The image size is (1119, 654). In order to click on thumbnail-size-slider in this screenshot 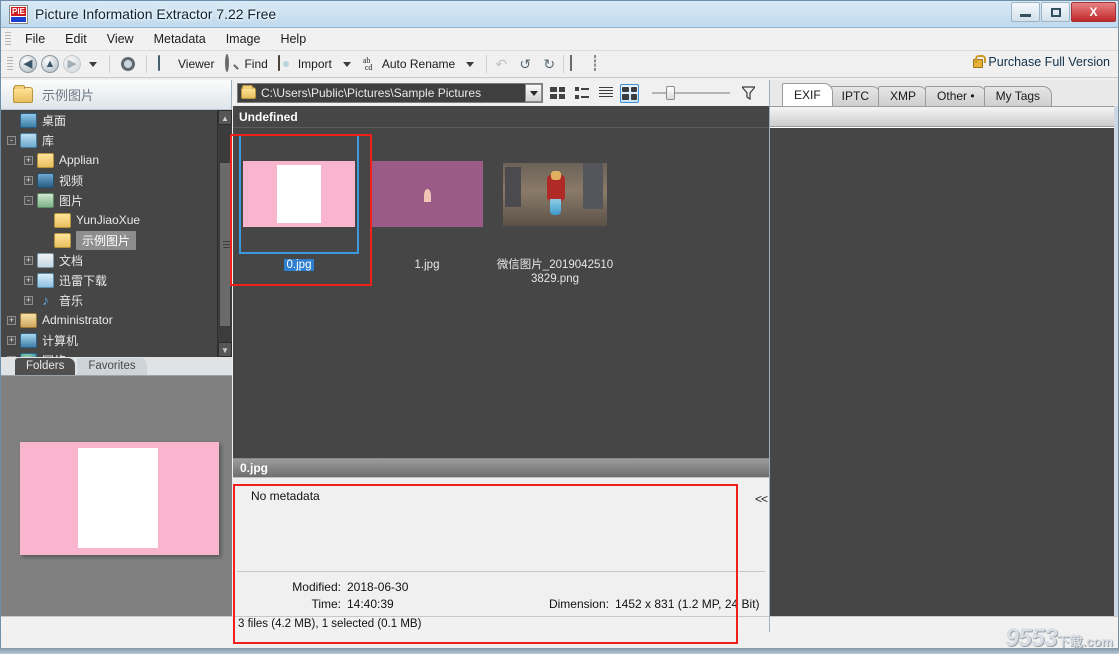, I will do `click(691, 93)`.